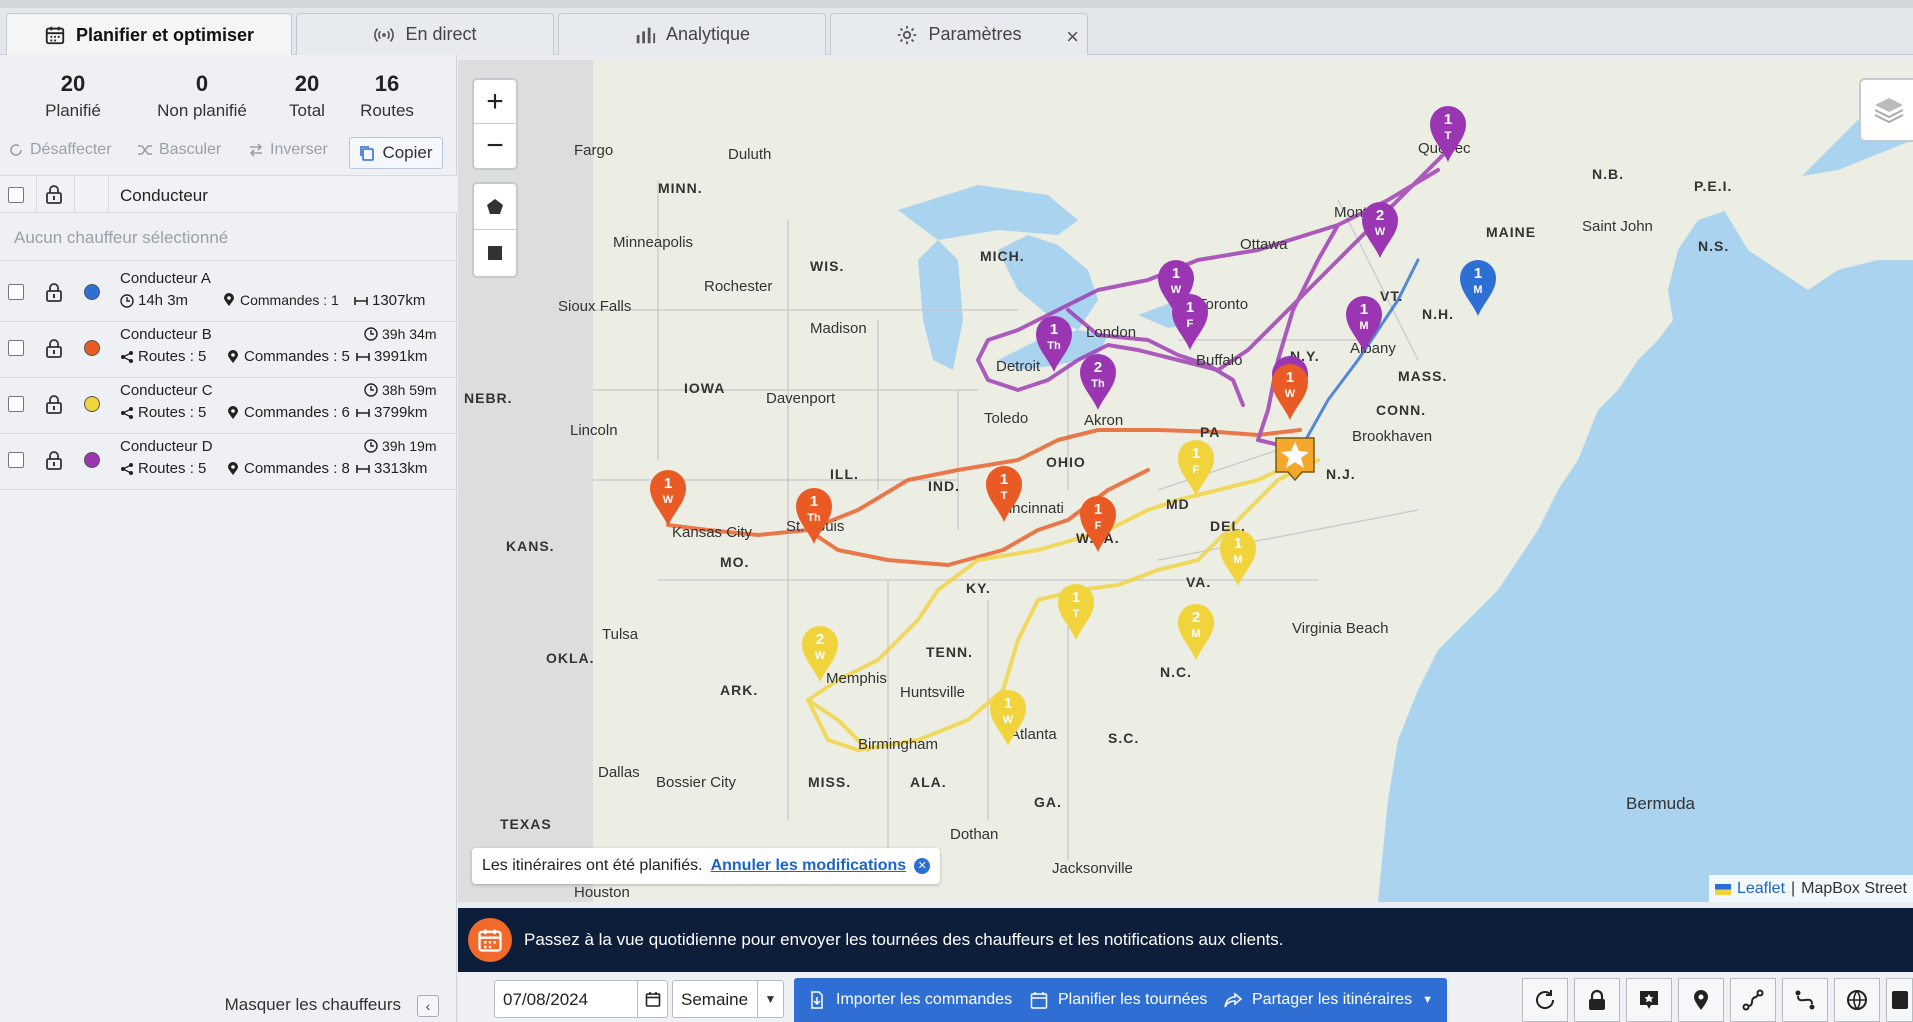 The image size is (1913, 1022). I want to click on undo-changes-link: Annuler les modifications, so click(809, 866).